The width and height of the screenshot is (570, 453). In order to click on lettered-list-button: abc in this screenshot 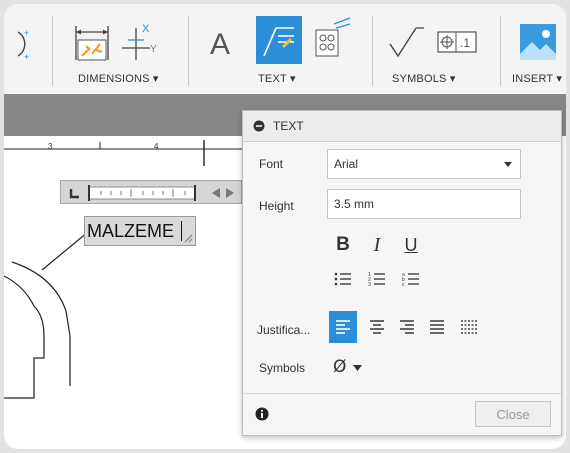, I will do `click(411, 279)`.